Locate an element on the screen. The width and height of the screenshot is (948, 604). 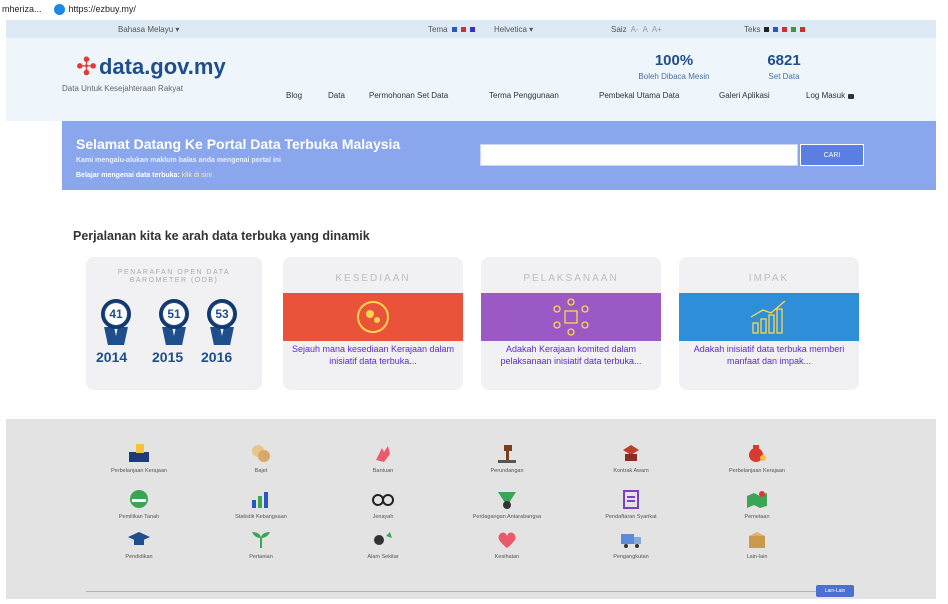
text-swatch-black is located at coordinates (767, 29).